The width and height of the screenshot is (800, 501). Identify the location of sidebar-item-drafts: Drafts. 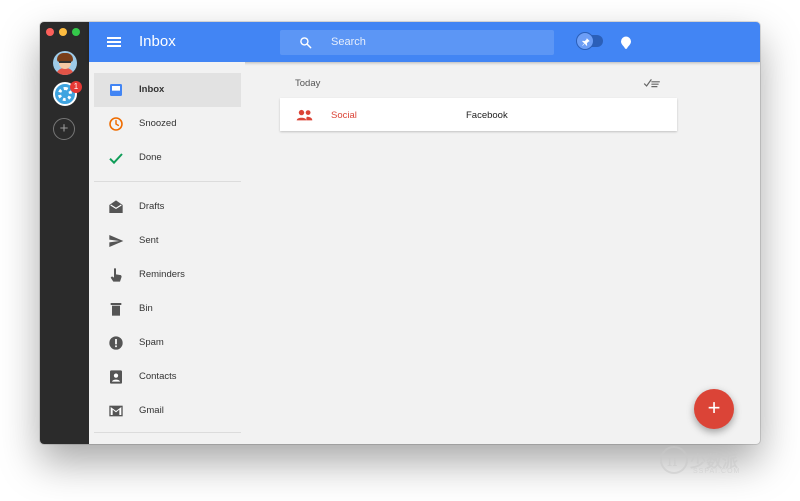
(167, 207).